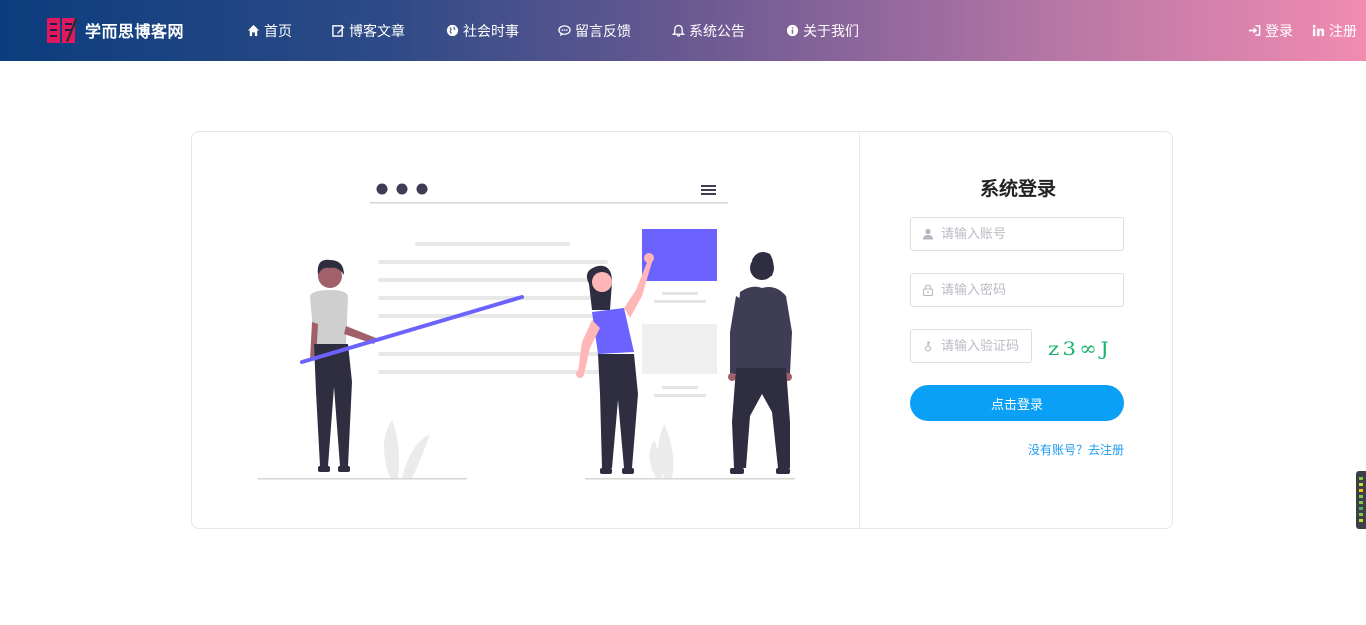 The width and height of the screenshot is (1366, 625). I want to click on top-navbar: 学而思博客网 首页 博客文章 社会时事 留言反馈 系统公告 关于我们 登录 注册, so click(683, 30).